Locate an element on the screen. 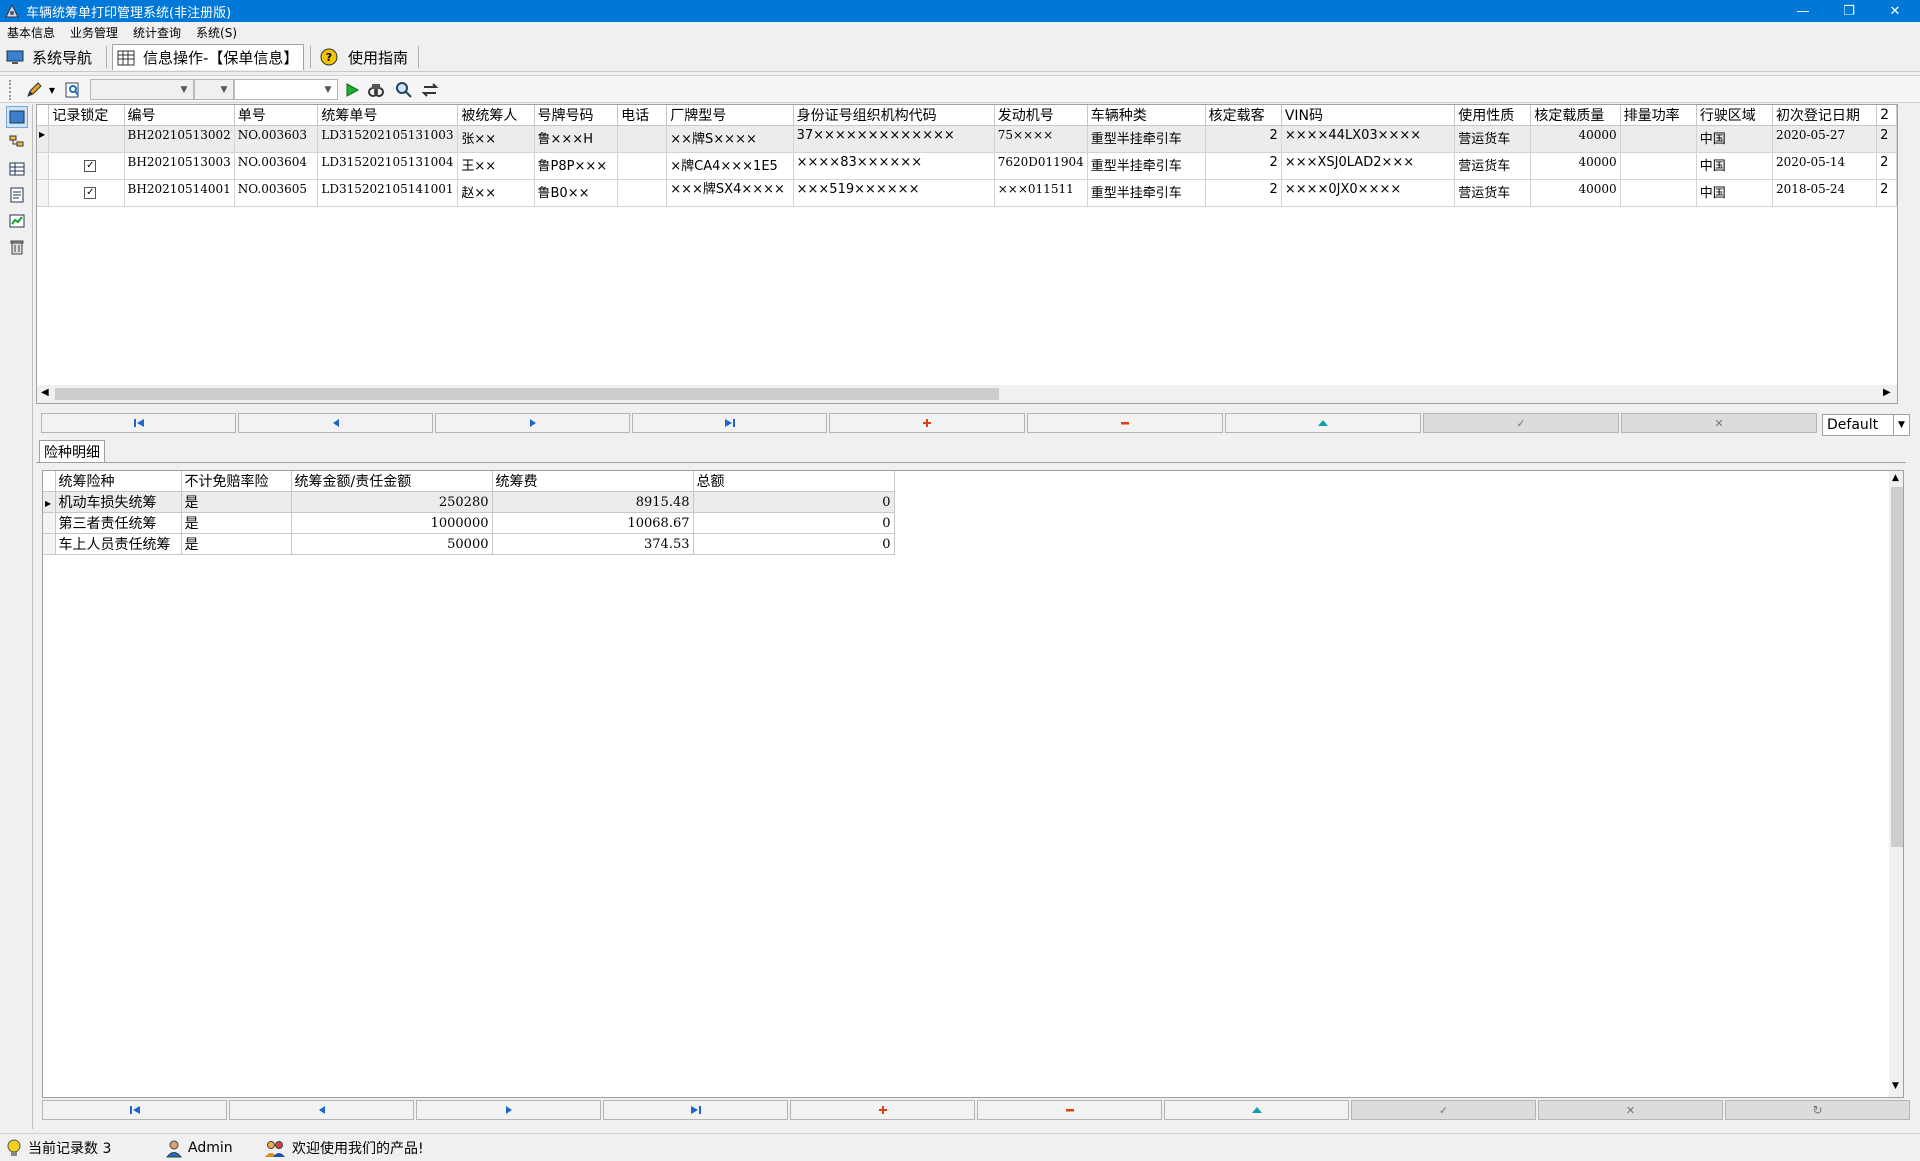 This screenshot has width=1920, height=1161. col-header-usage: 使用性质 is located at coordinates (1493, 115).